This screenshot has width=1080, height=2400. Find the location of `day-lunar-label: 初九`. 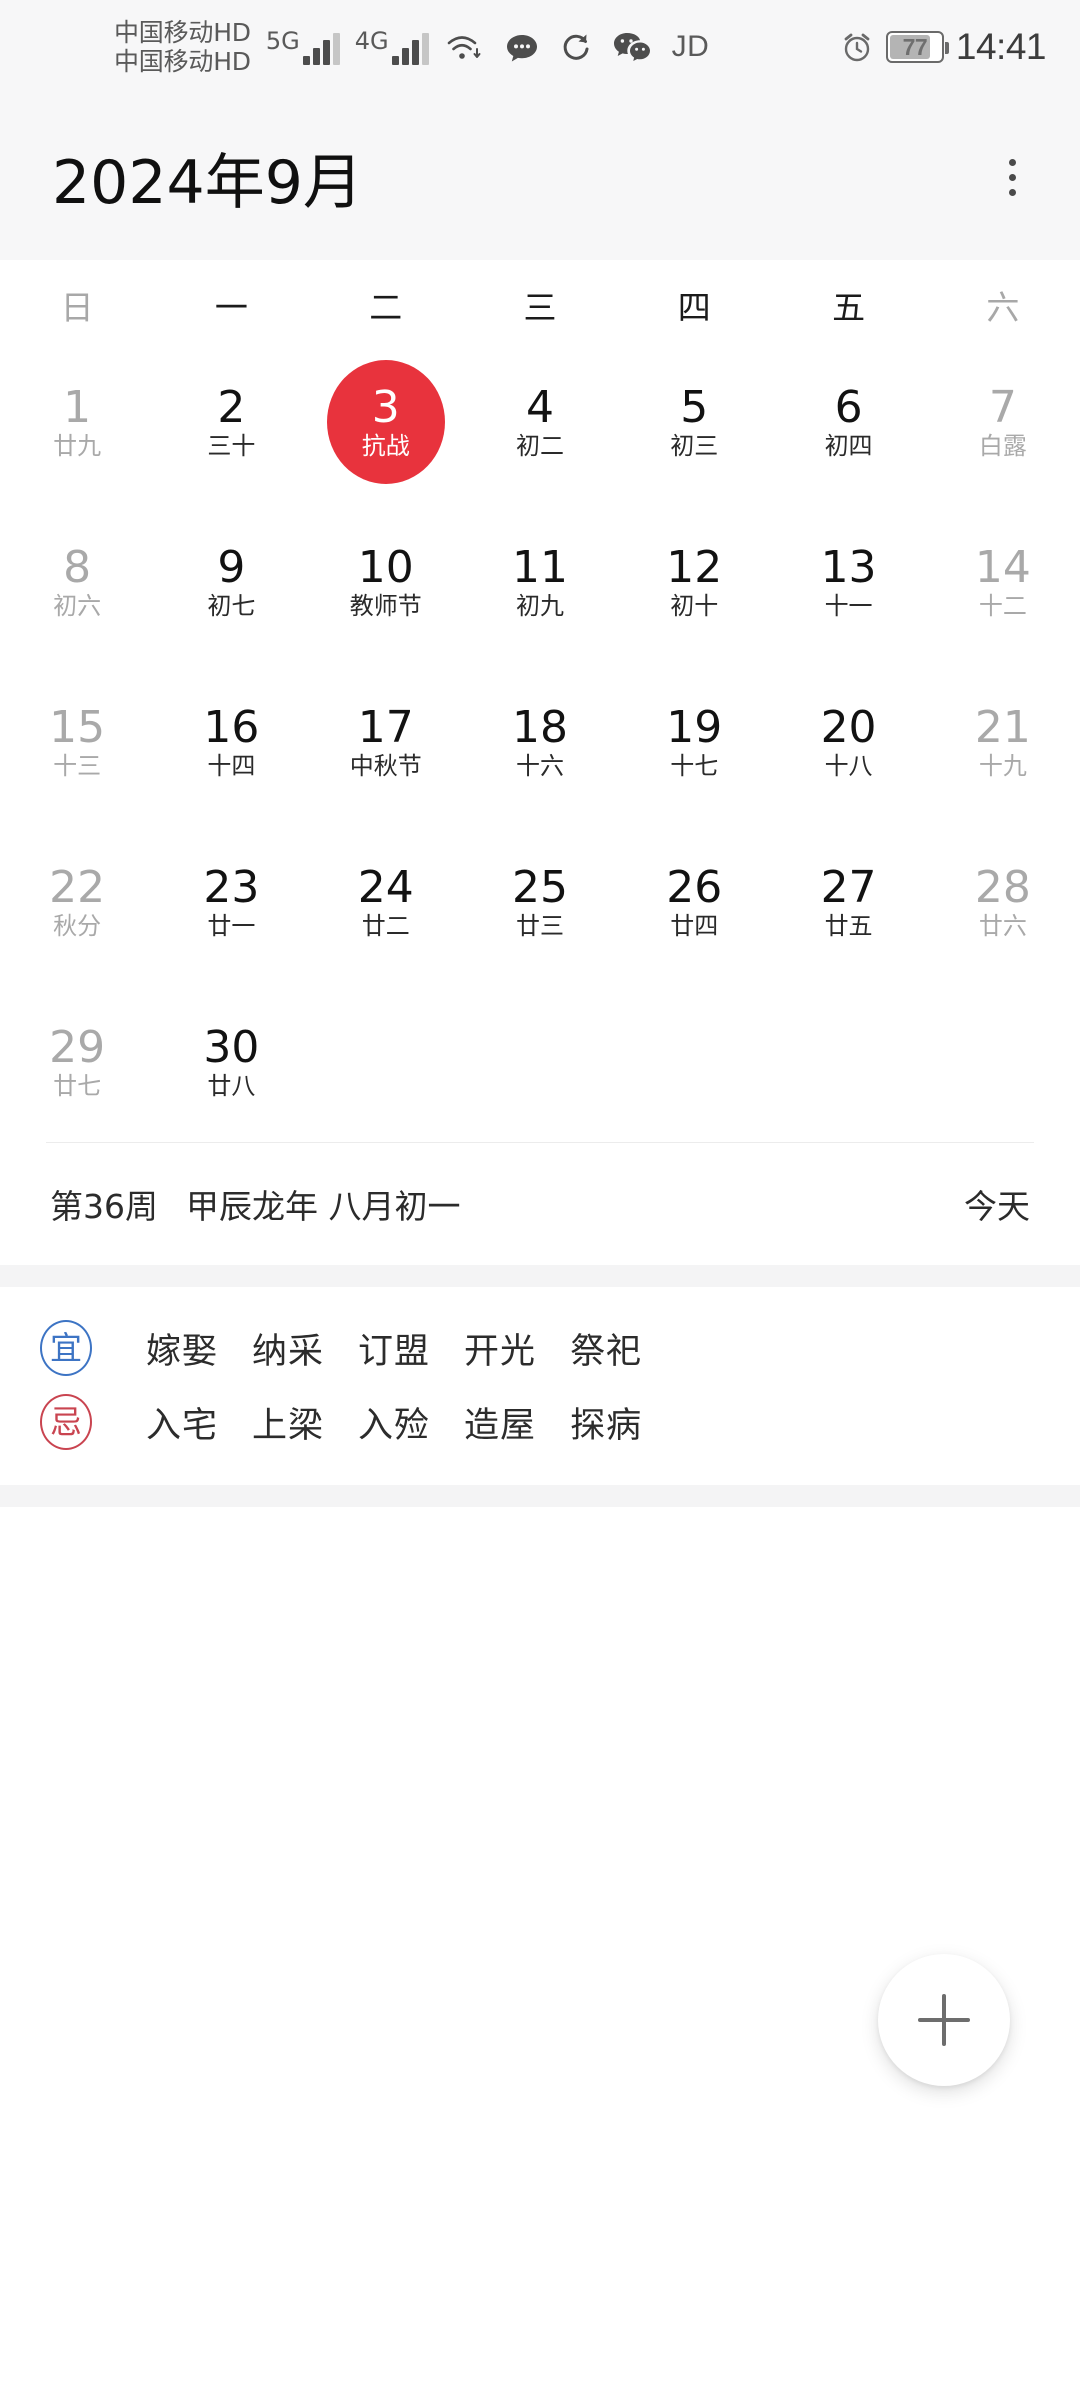

day-lunar-label: 初九 is located at coordinates (539, 605).